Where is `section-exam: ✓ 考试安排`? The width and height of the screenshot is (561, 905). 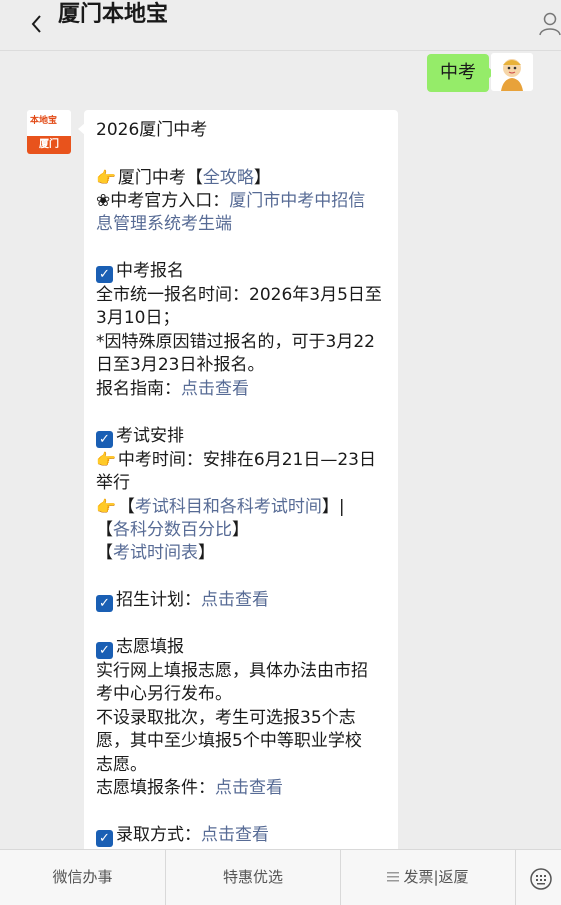
section-exam: ✓ 考试安排 is located at coordinates (242, 437).